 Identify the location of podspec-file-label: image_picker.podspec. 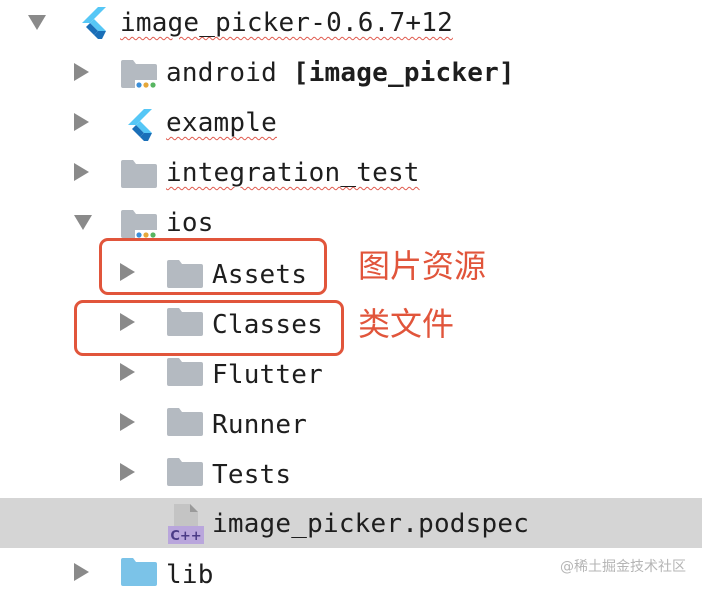
(371, 524).